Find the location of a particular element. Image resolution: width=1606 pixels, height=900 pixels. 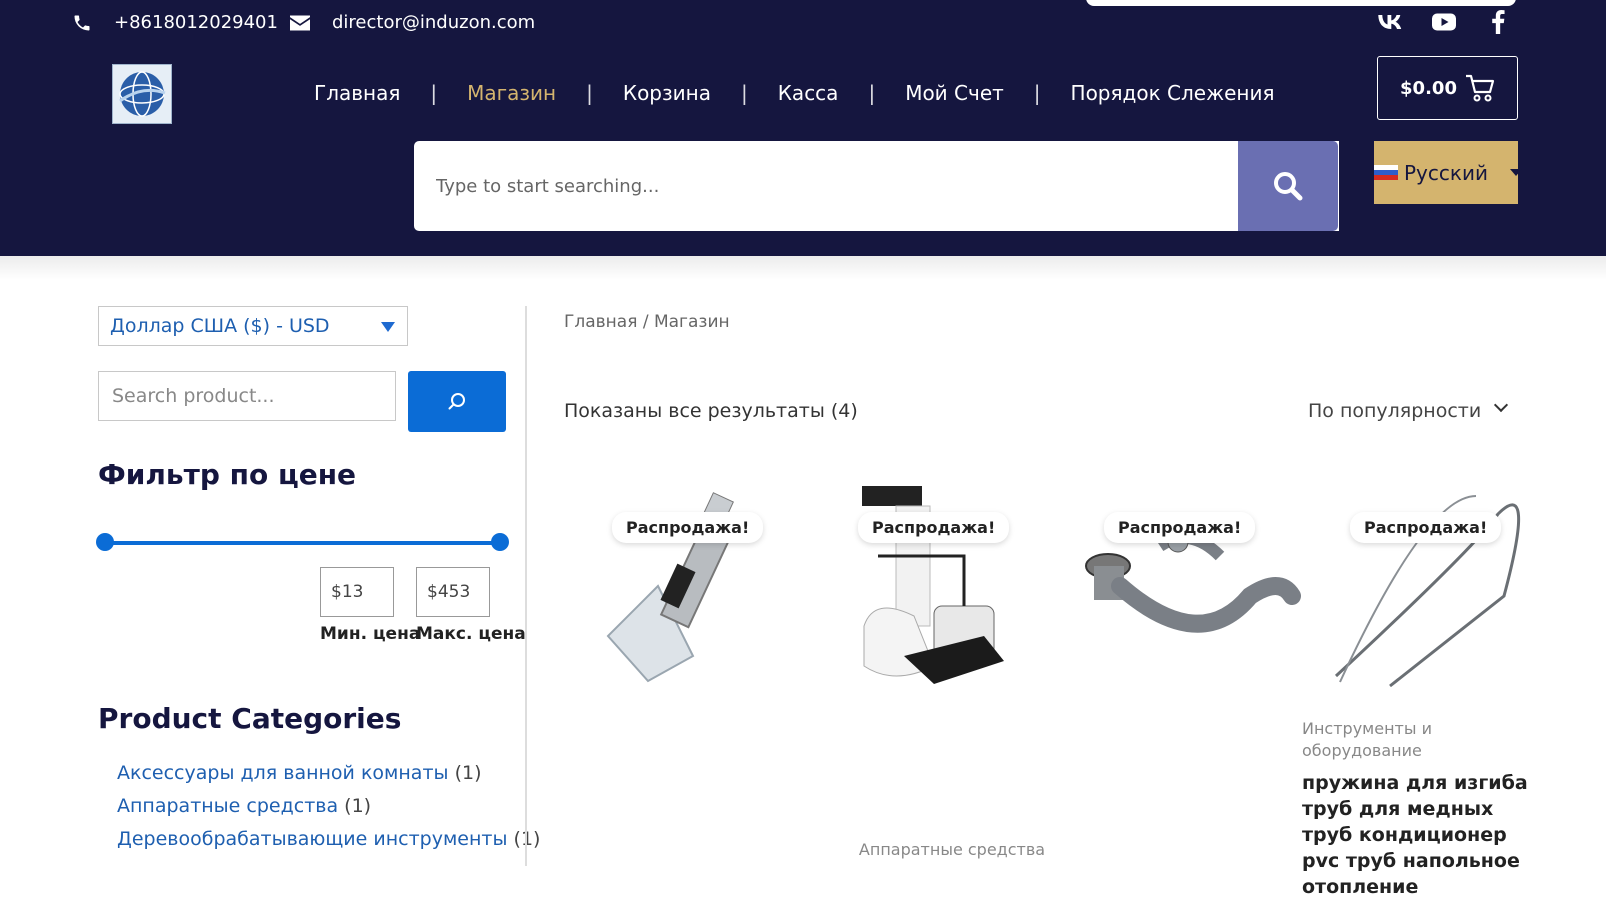

results-count: Показаны все результаты (4) is located at coordinates (711, 411).